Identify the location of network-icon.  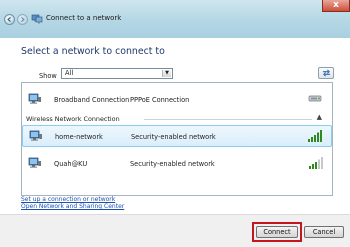
(37, 19).